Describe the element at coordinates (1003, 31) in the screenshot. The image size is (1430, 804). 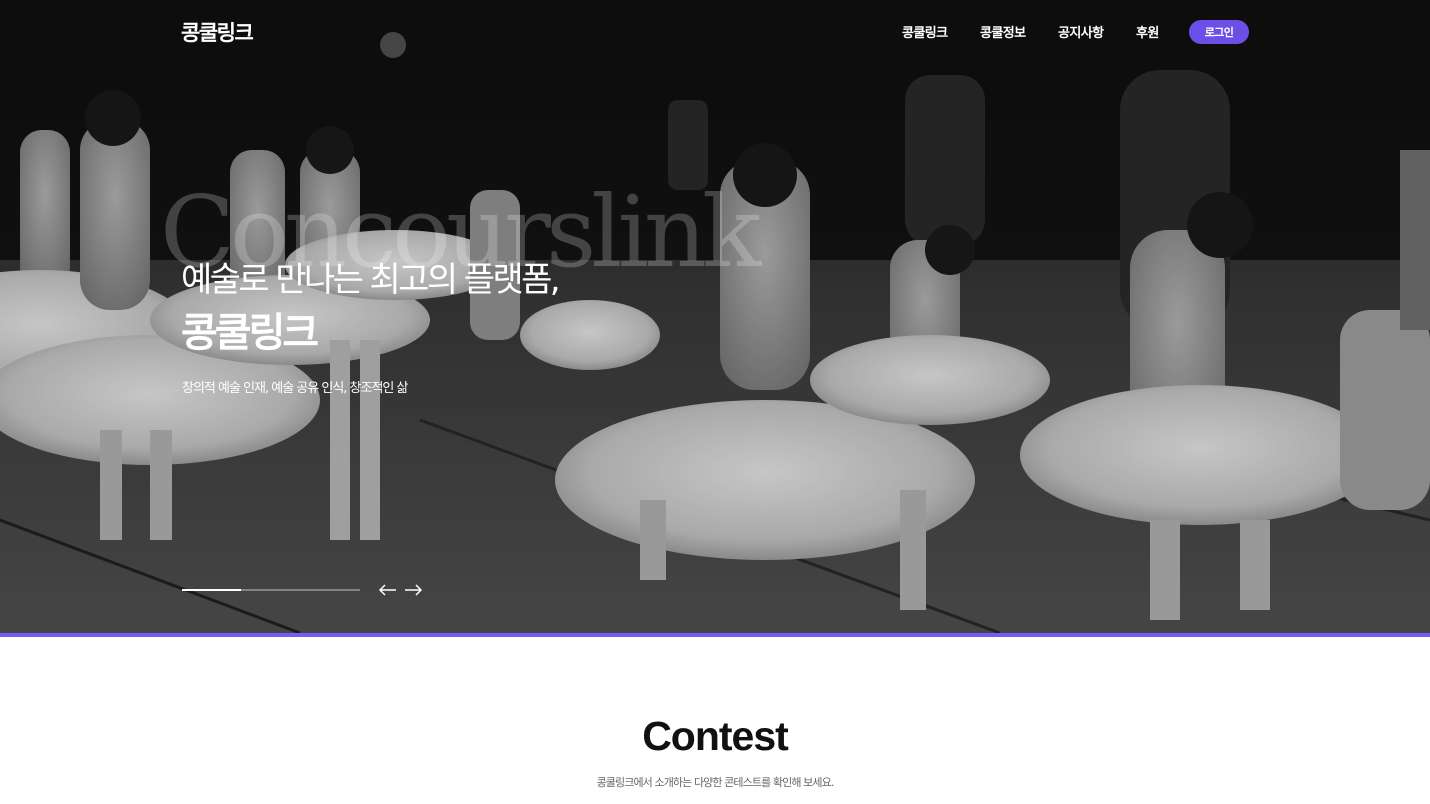
I see `nav-item-contest-info: 콩쿨정보` at that location.